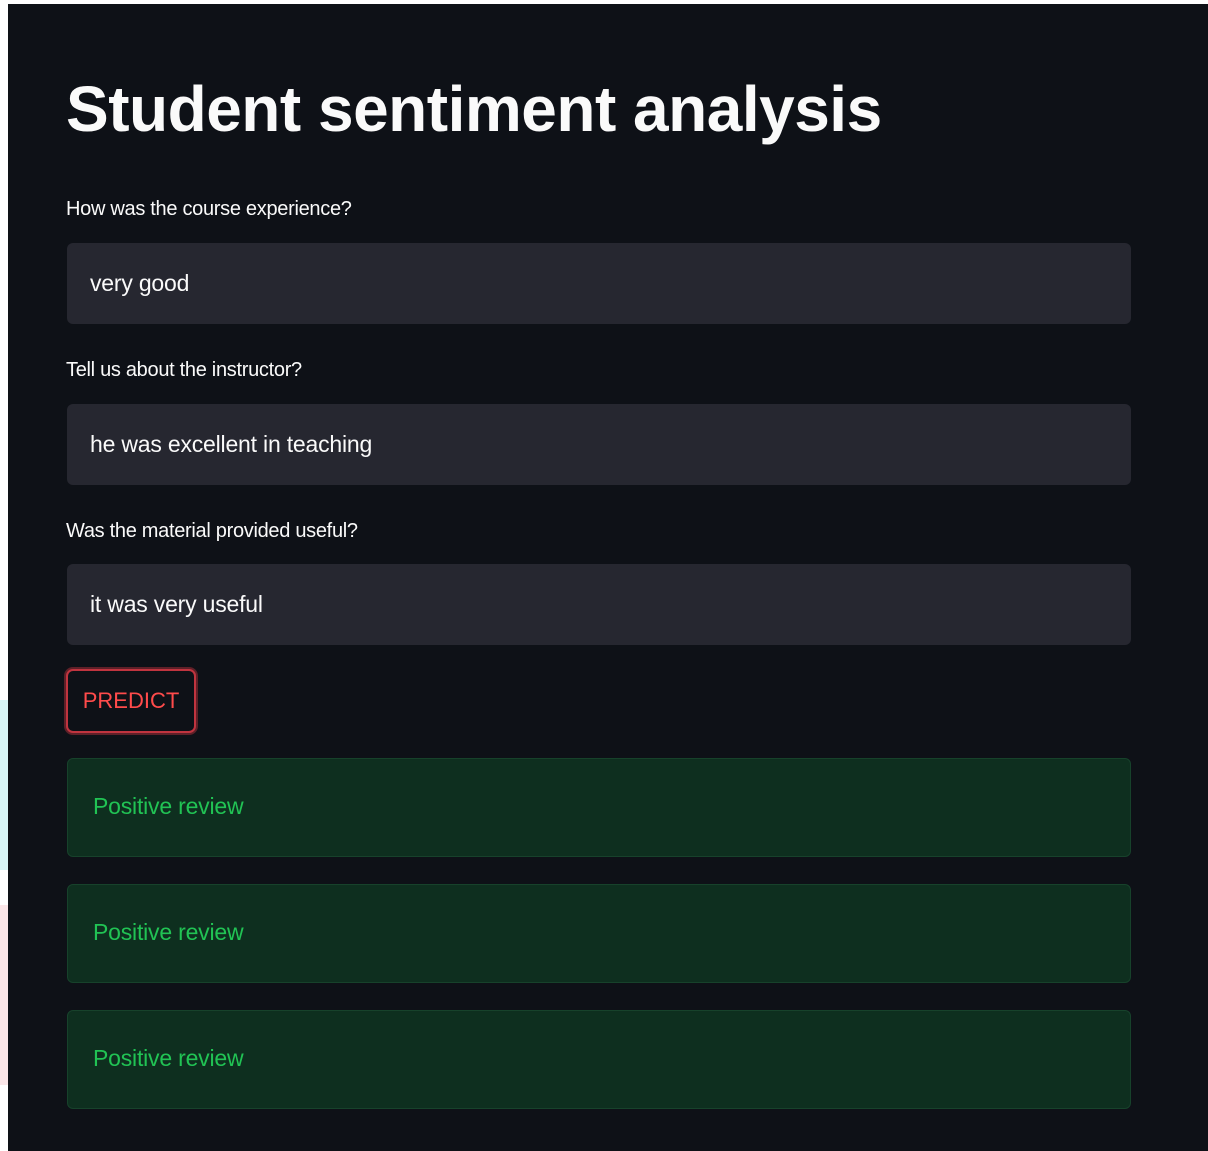 This screenshot has height=1151, width=1208. What do you see at coordinates (4, 785) in the screenshot?
I see `edge-tint-cyan` at bounding box center [4, 785].